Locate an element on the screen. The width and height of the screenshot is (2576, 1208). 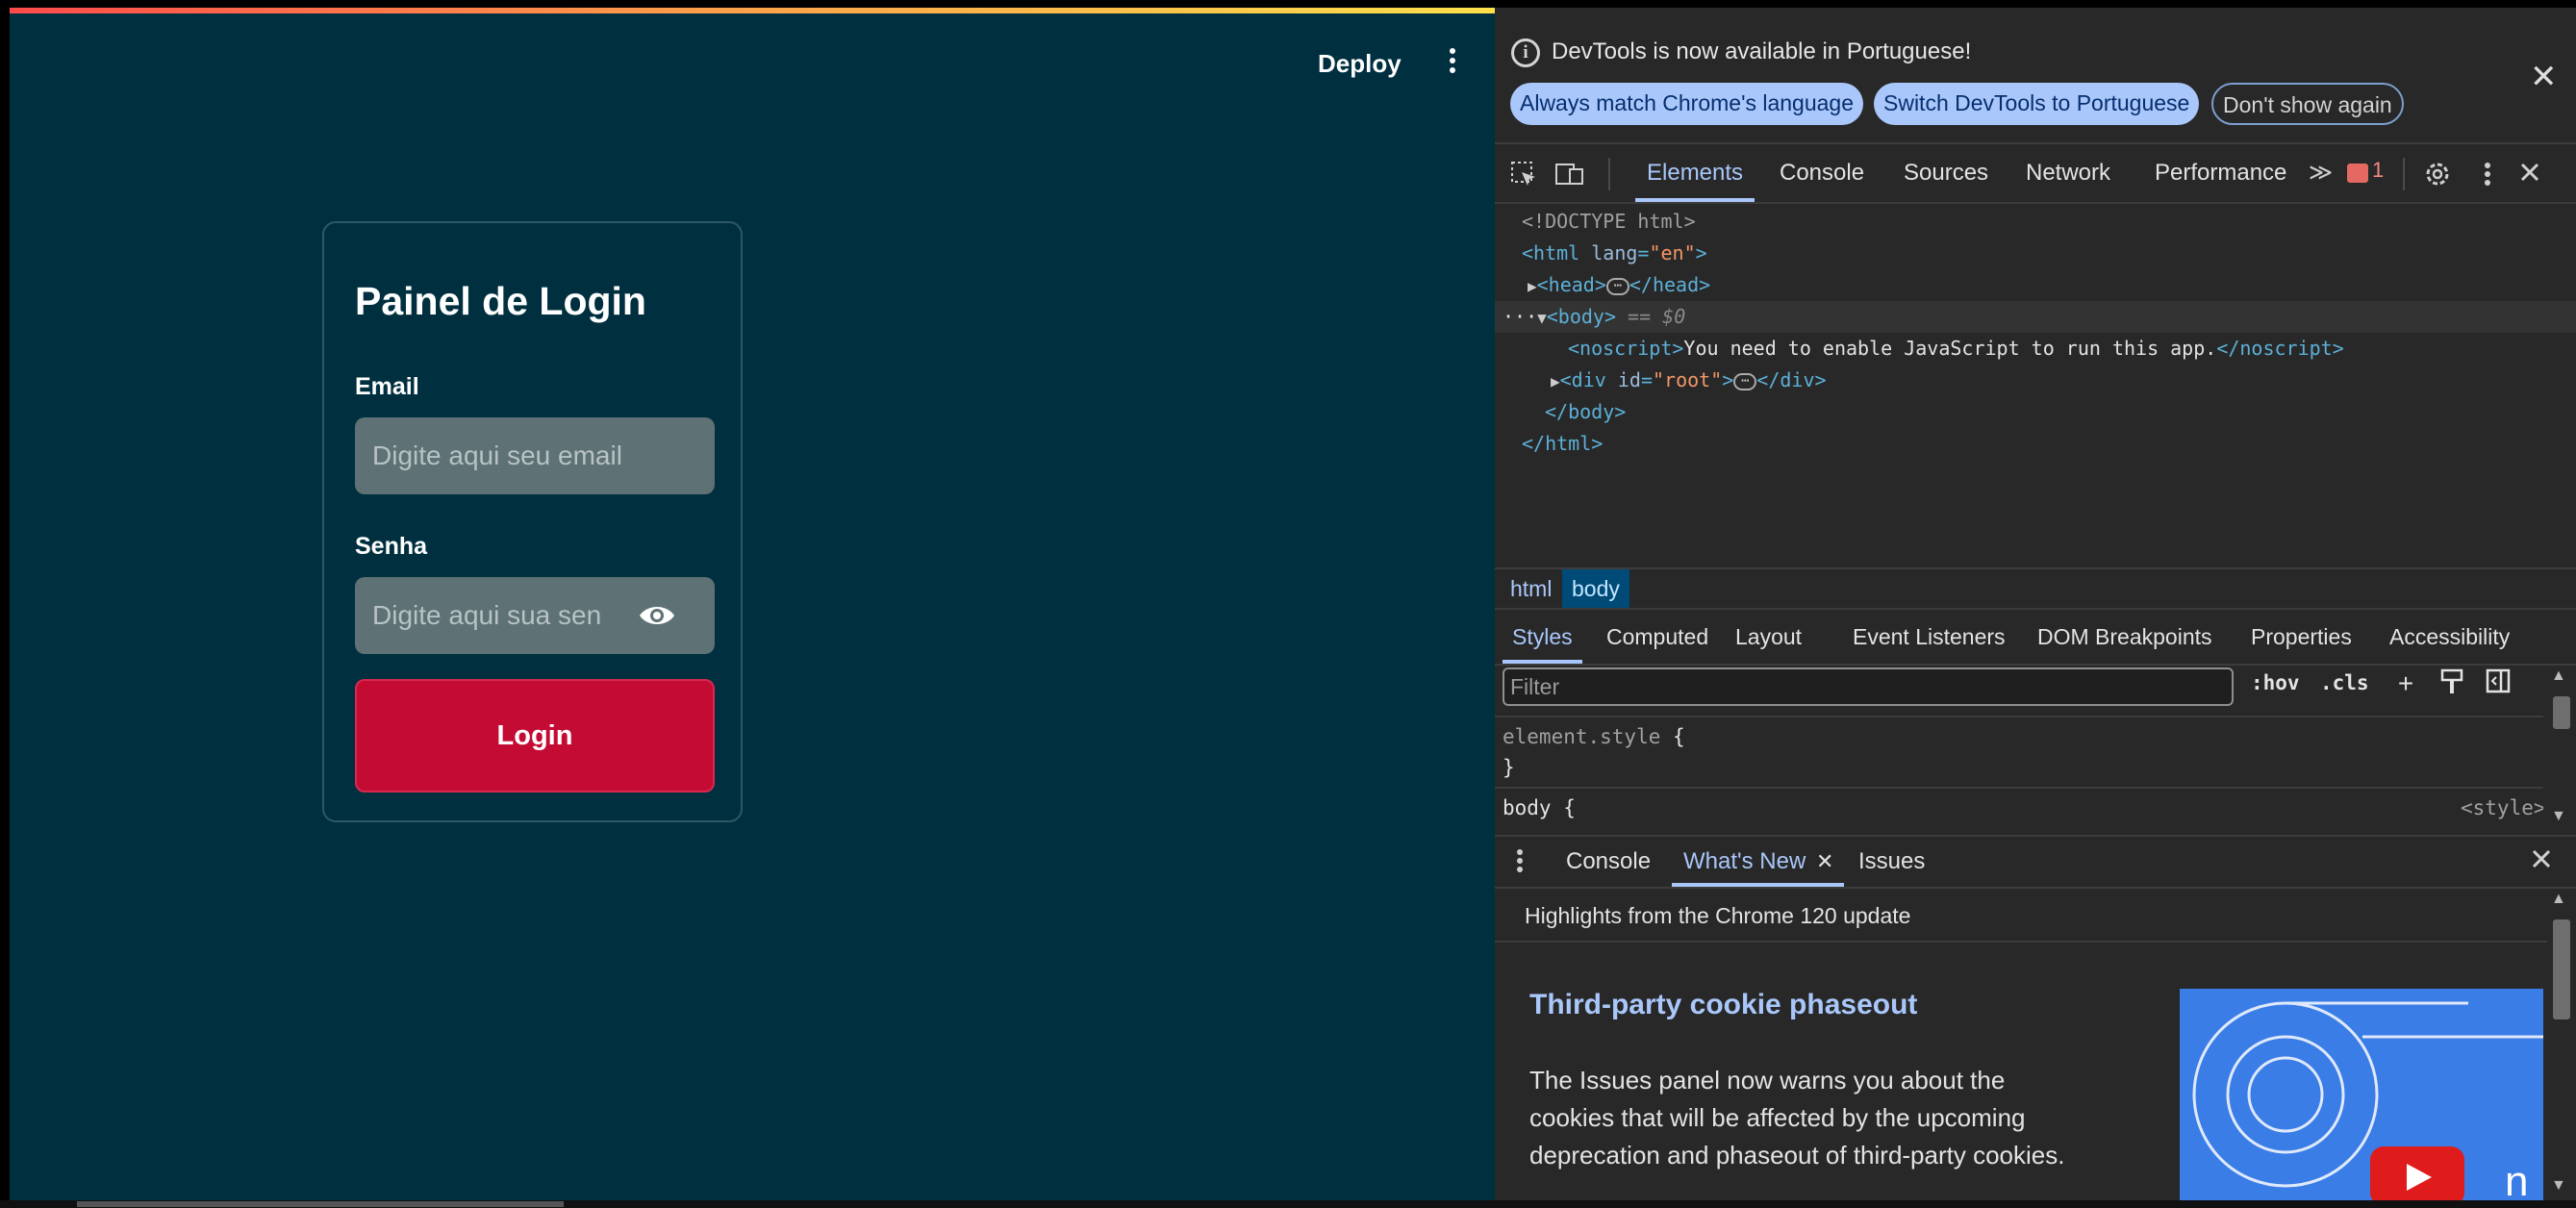
kebab-icon is located at coordinates (2487, 175).